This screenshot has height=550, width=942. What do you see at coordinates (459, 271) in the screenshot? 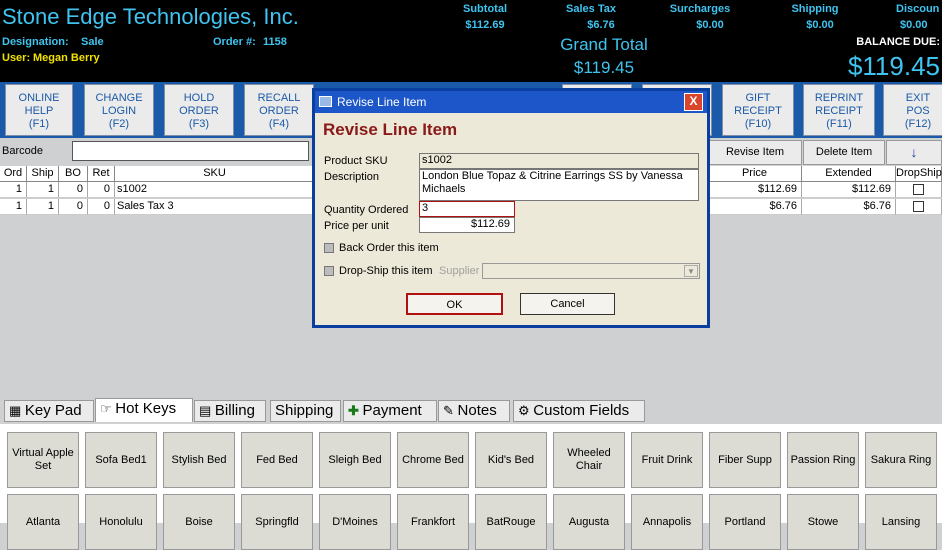
I see `supplier-label: Supplier` at bounding box center [459, 271].